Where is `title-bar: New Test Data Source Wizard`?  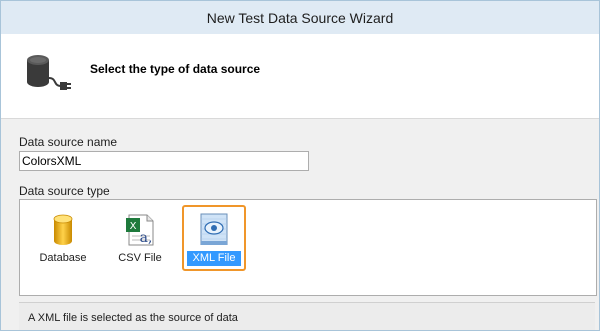
title-bar: New Test Data Source Wizard is located at coordinates (300, 17).